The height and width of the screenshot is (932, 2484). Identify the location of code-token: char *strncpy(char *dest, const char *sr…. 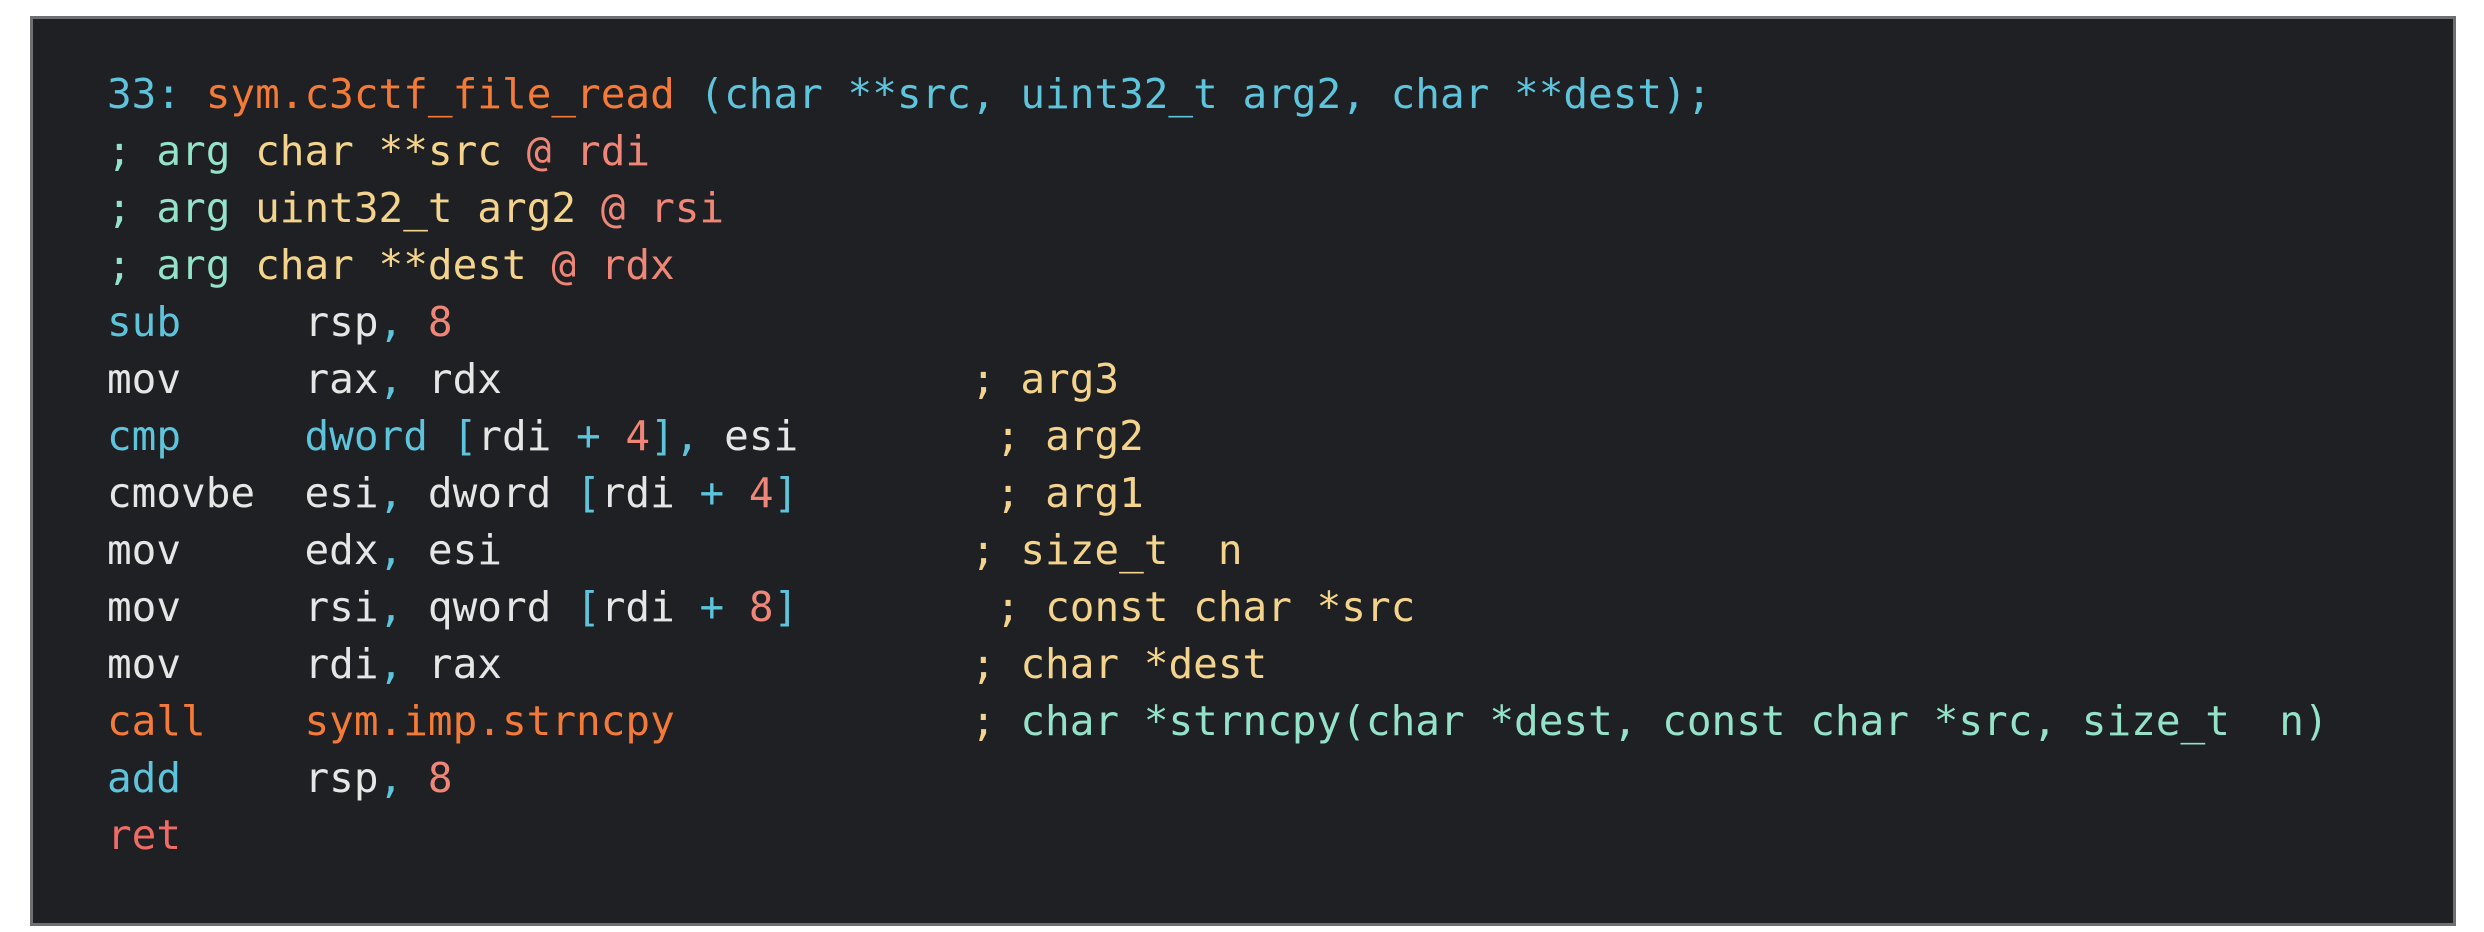
(1674, 721).